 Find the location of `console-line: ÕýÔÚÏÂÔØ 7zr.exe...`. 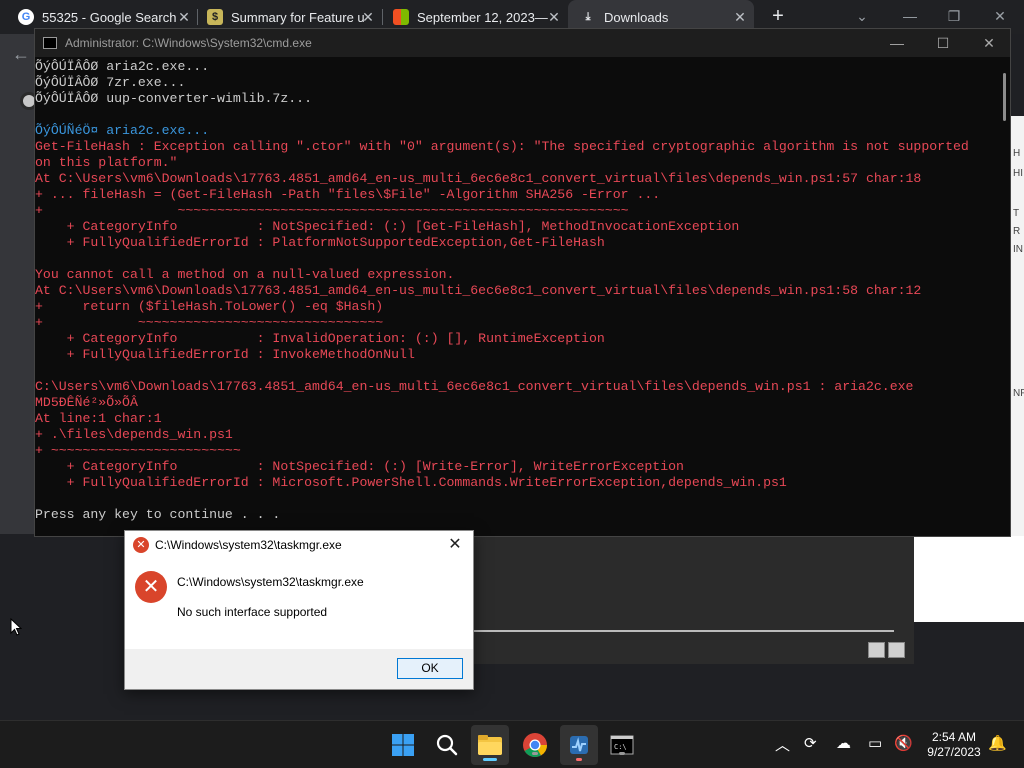

console-line: ÕýÔÚÏÂÔØ 7zr.exe... is located at coordinates (110, 82).